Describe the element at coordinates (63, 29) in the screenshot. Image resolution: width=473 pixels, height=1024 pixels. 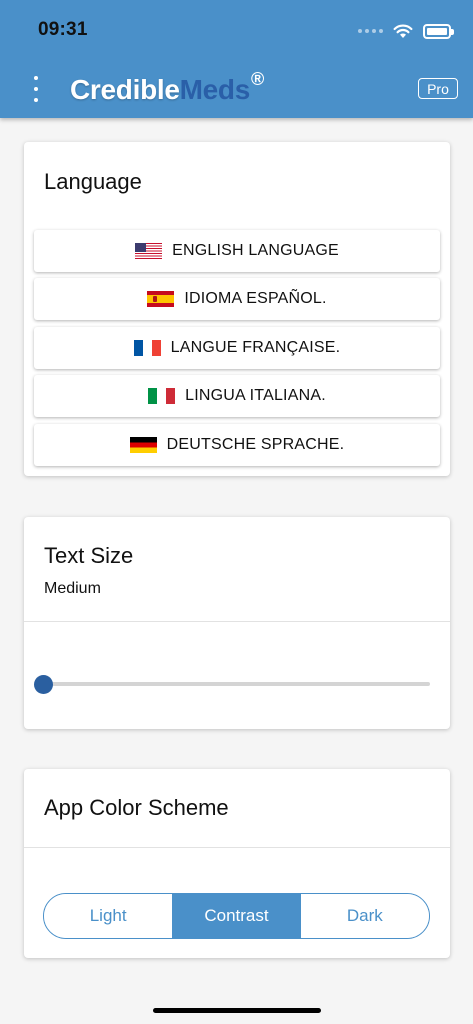
I see `status-time: 09:31` at that location.